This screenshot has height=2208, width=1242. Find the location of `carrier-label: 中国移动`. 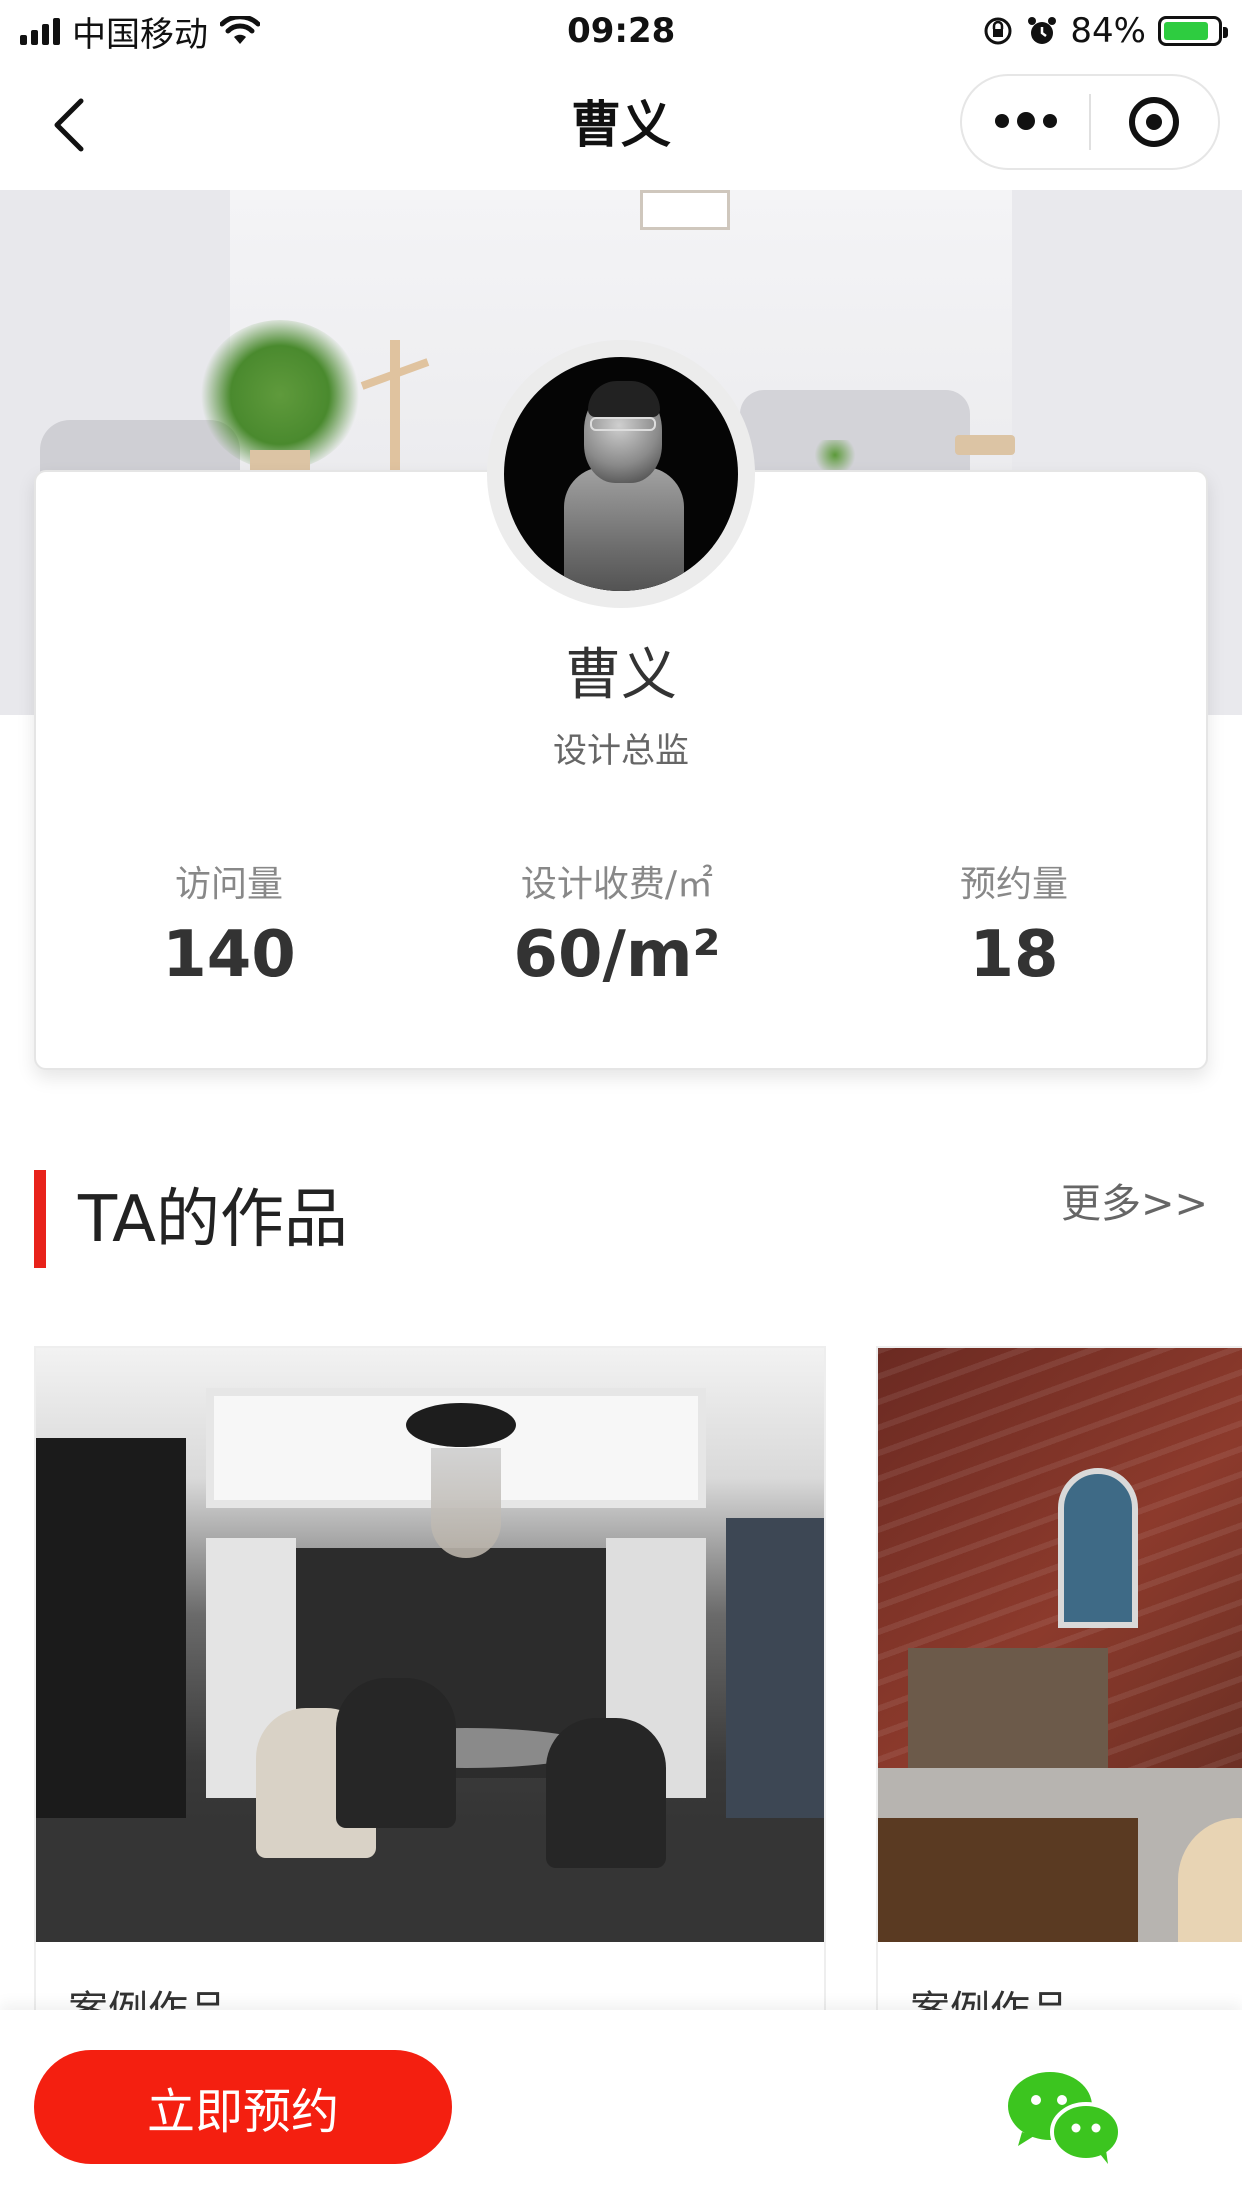

carrier-label: 中国移动 is located at coordinates (140, 34).